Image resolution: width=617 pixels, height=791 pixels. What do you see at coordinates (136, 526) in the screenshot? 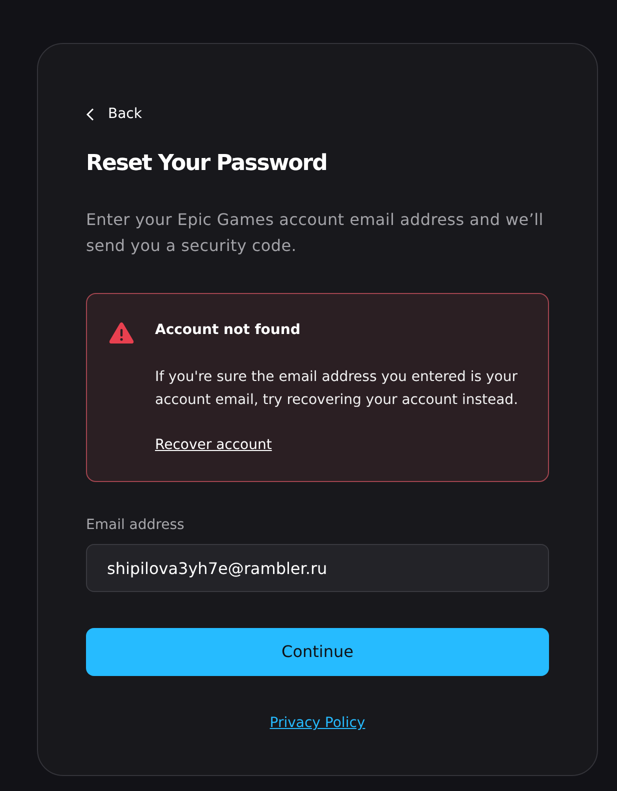
I see `email-label: Email address` at bounding box center [136, 526].